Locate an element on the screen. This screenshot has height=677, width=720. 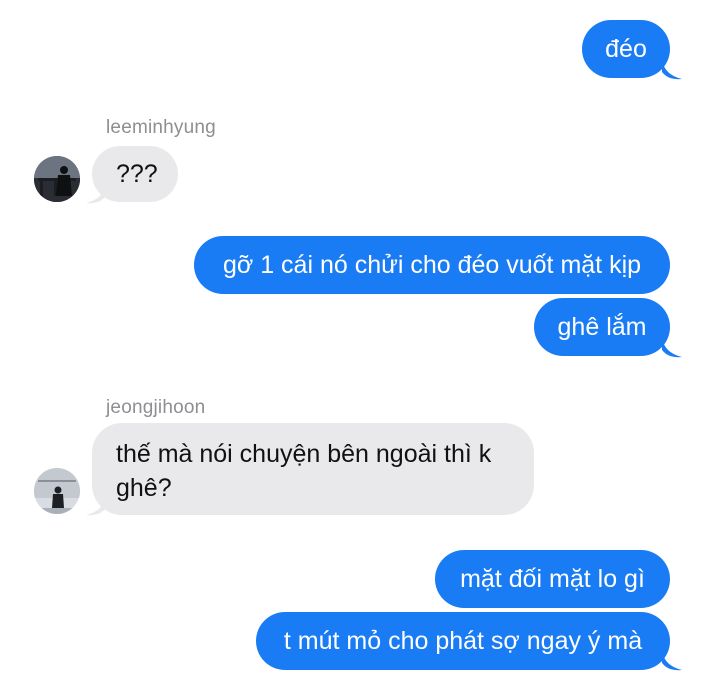
message-text: gỡ 1 cái nó chửi cho đéo vuốt mặt kịp is located at coordinates (432, 265).